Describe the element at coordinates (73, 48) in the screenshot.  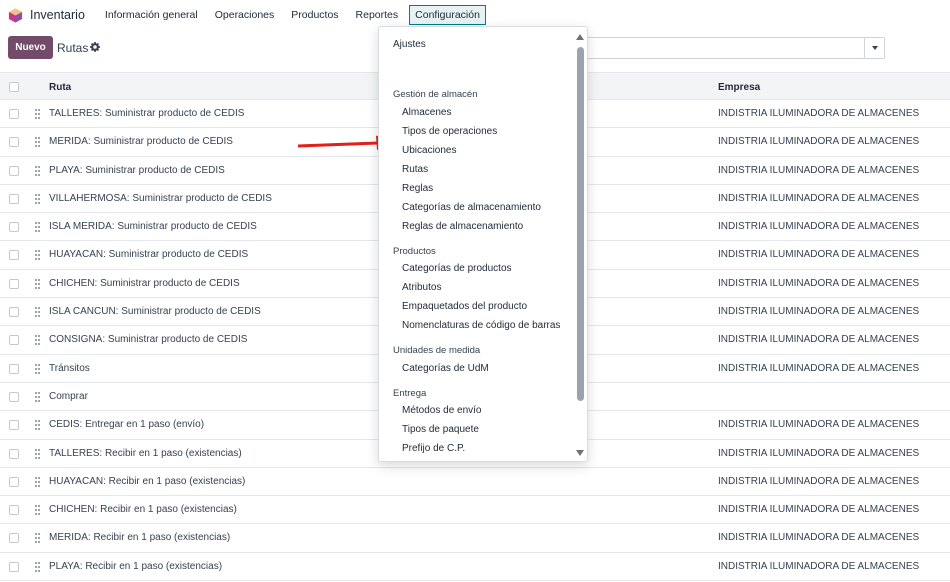
I see `page-title: Rutas` at that location.